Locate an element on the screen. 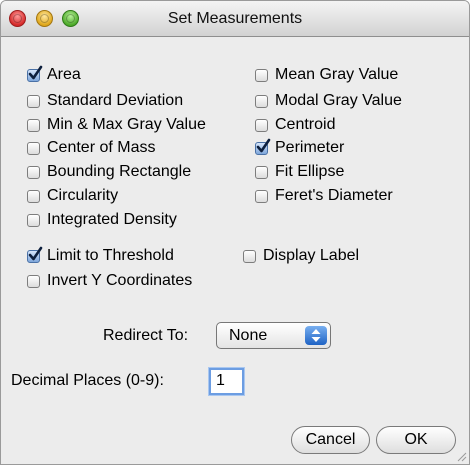 The height and width of the screenshot is (465, 470). checkbox-invert-y-coordinates: Invert Y Coordinates is located at coordinates (109, 281).